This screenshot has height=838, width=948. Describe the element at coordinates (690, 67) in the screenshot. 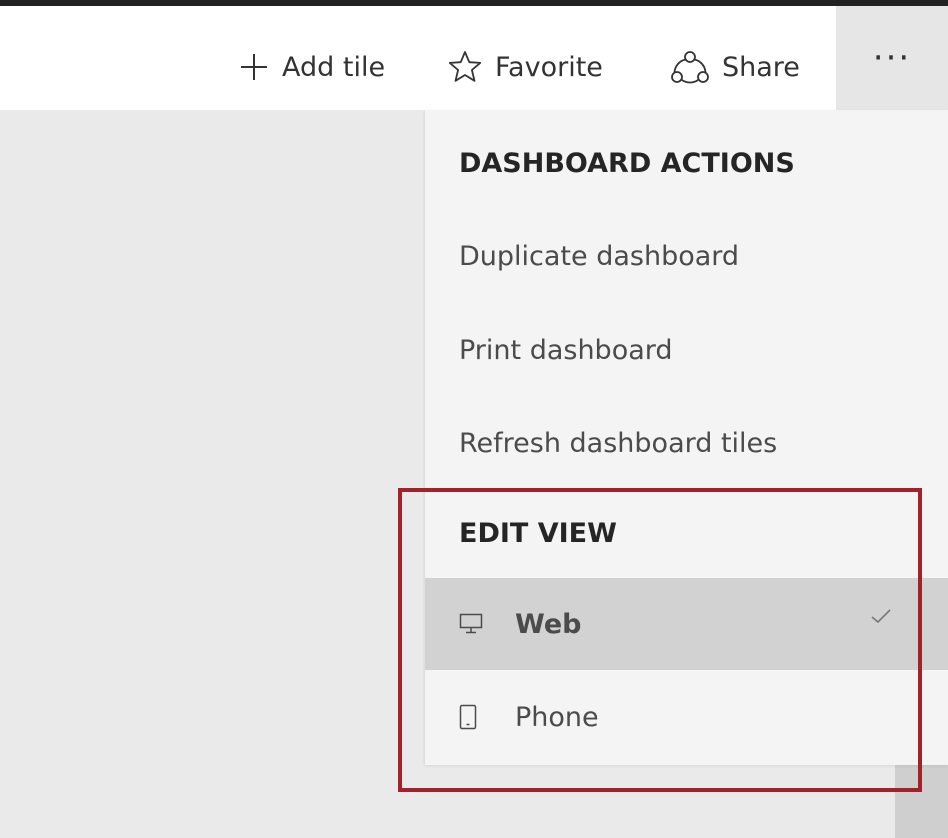

I see `share-icon` at that location.